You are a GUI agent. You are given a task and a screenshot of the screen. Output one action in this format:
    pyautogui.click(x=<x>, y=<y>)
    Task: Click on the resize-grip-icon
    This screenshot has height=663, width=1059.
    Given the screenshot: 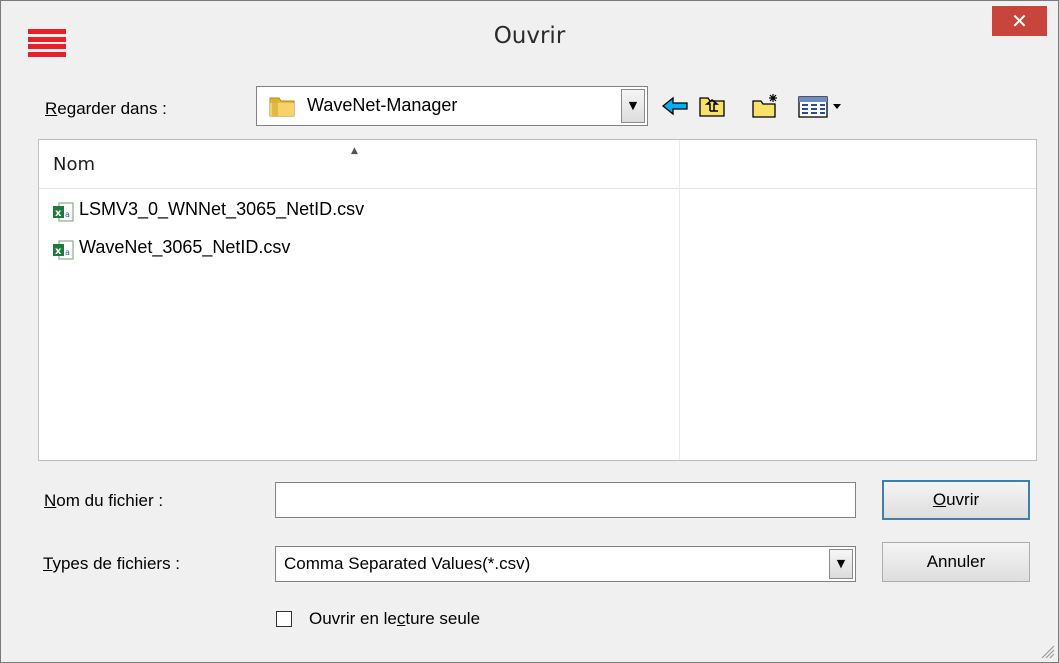 What is the action you would take?
    pyautogui.click(x=1047, y=651)
    